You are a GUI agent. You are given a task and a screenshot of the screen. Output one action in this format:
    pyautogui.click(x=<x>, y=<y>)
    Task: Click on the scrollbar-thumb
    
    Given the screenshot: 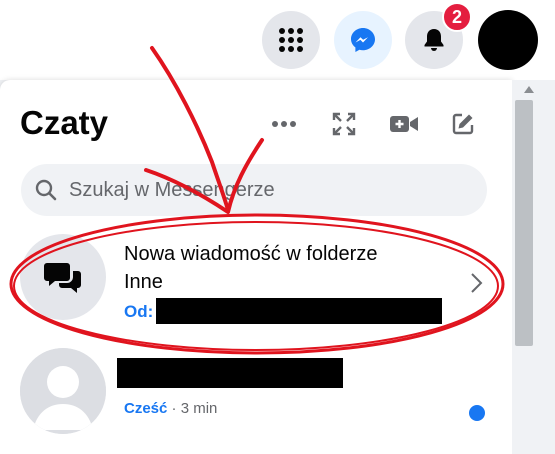 What is the action you would take?
    pyautogui.click(x=524, y=223)
    